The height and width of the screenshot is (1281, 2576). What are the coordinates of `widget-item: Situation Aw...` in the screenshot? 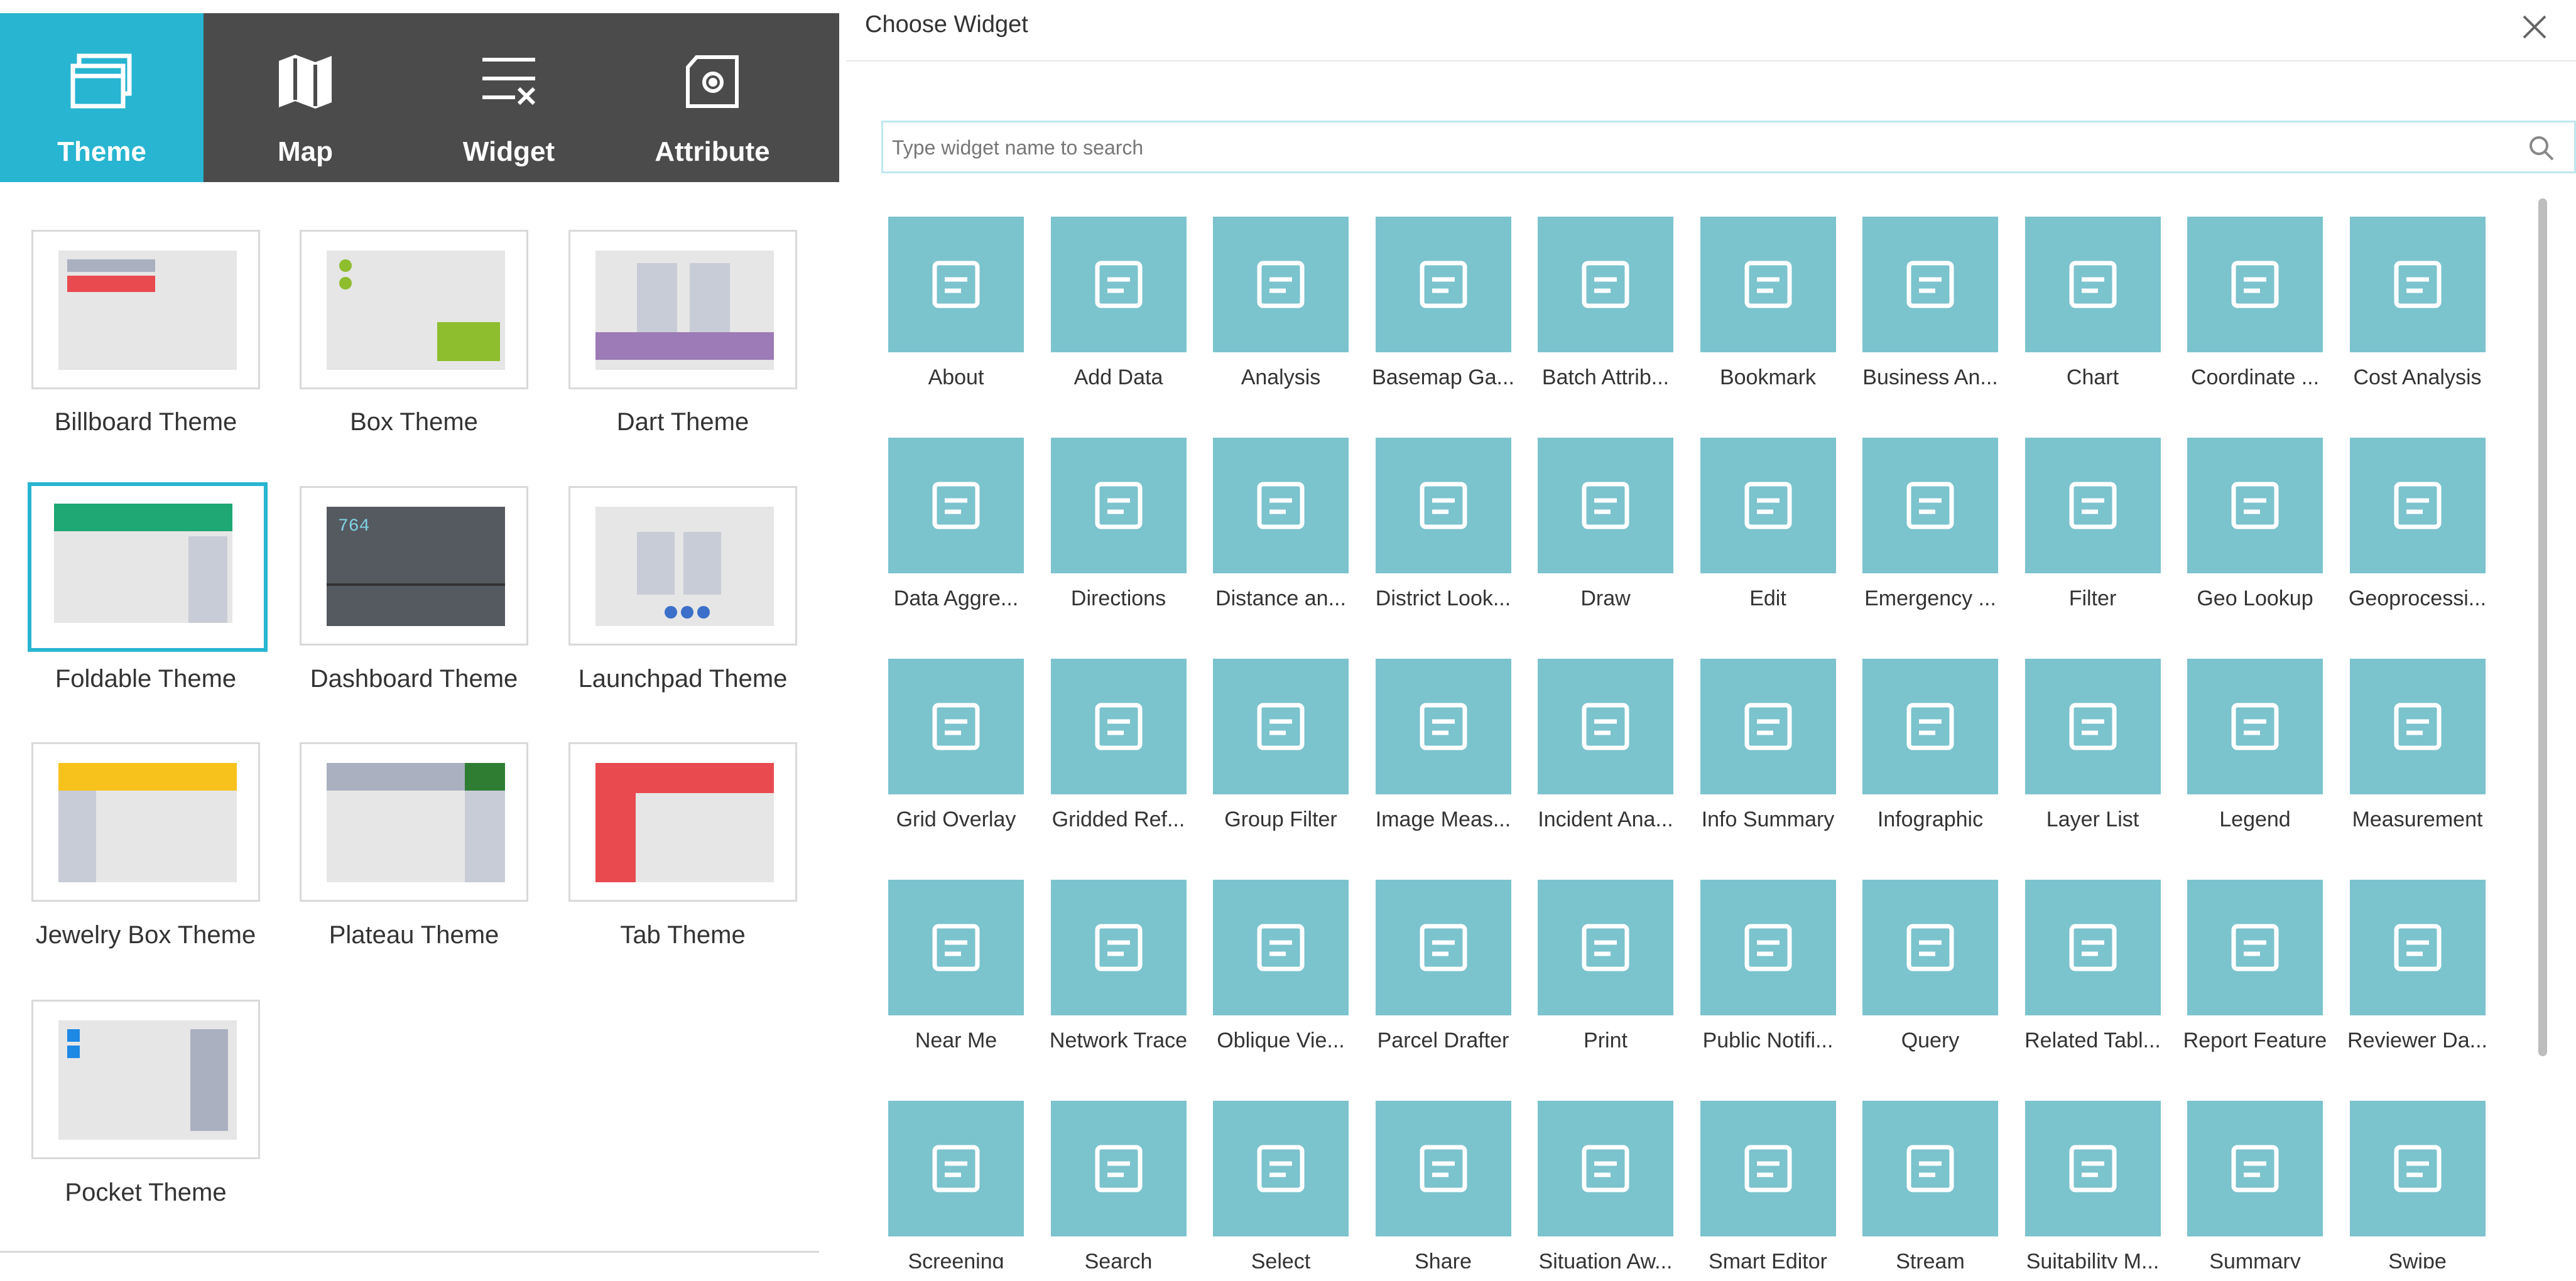 It's located at (1597, 1179).